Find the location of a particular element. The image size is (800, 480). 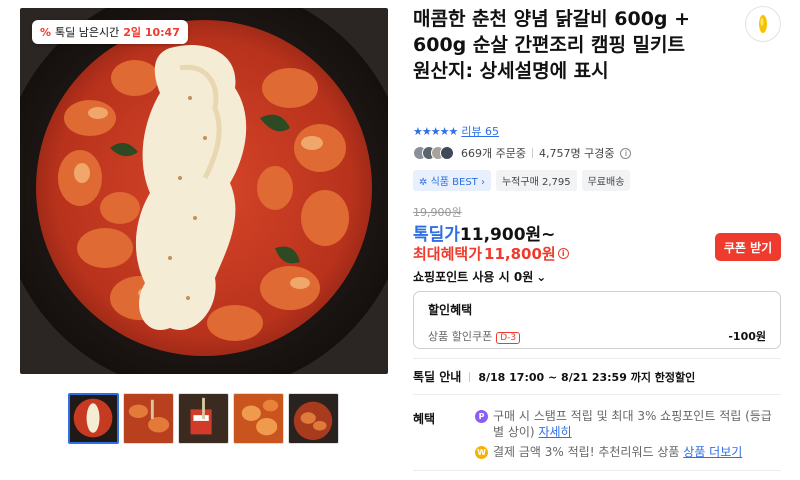

point-usage-toggle: 쇼핑포인트 사용 시 0원 ⌄ is located at coordinates (479, 276).